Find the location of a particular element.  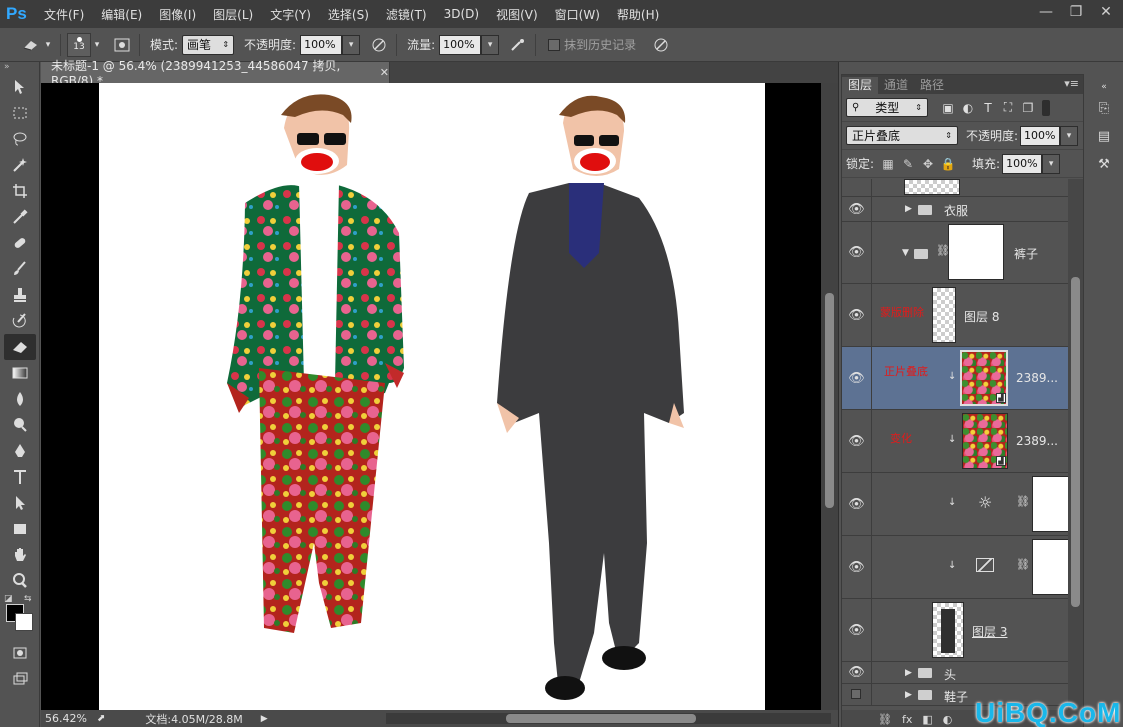

layer-group-head: 👁 ▶ 头 is located at coordinates (955, 673).